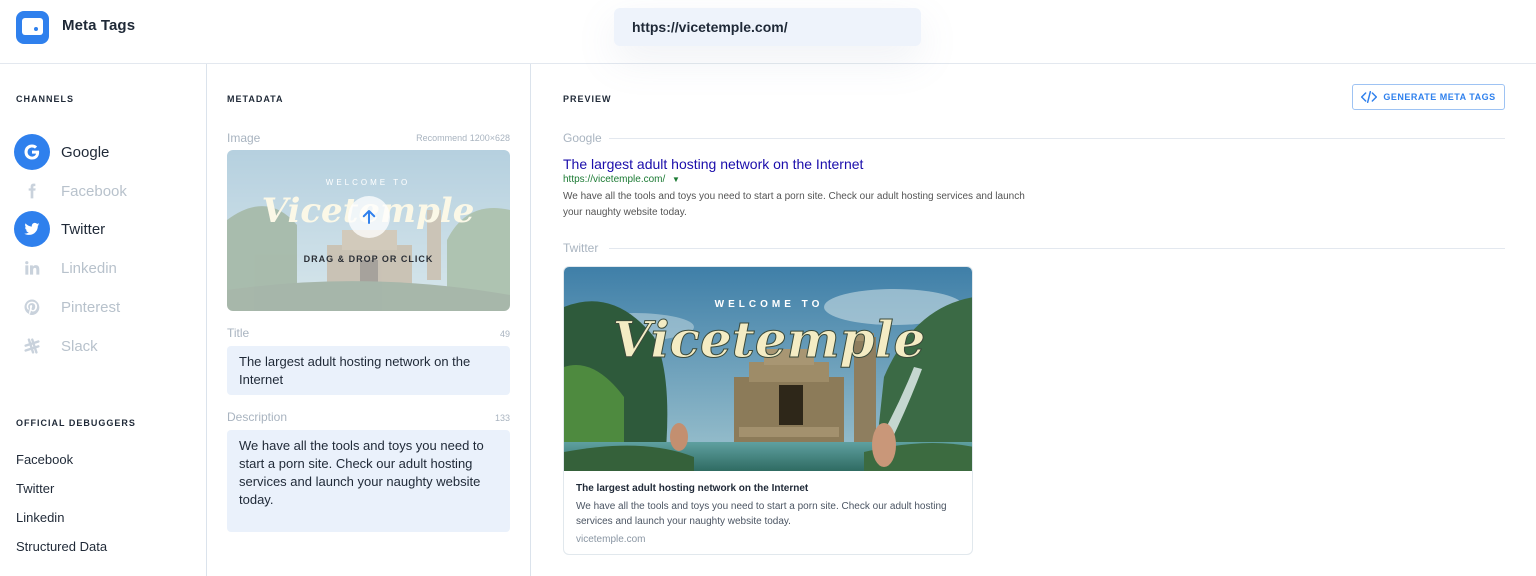 Image resolution: width=1536 pixels, height=576 pixels. What do you see at coordinates (582, 138) in the screenshot?
I see `google-preview-label: Google` at bounding box center [582, 138].